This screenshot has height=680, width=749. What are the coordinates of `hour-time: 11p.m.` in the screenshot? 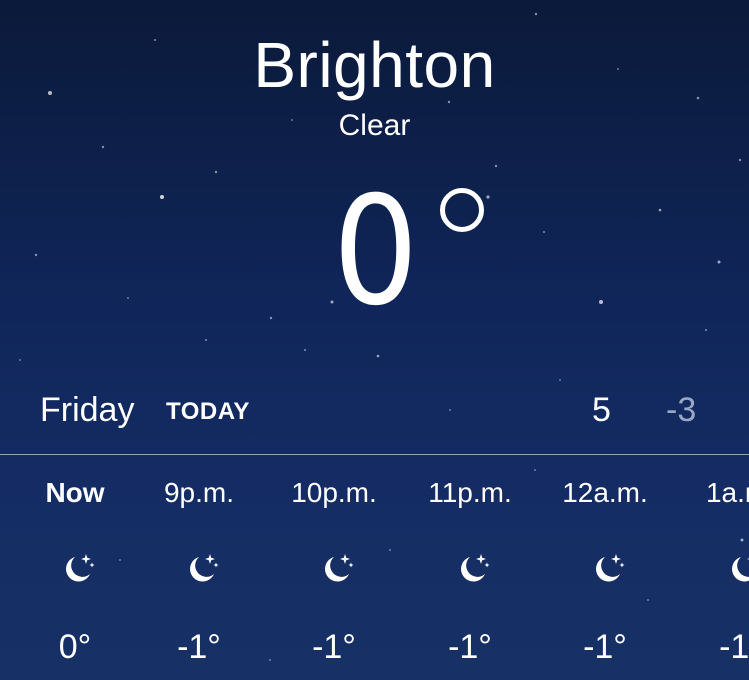 It's located at (470, 492).